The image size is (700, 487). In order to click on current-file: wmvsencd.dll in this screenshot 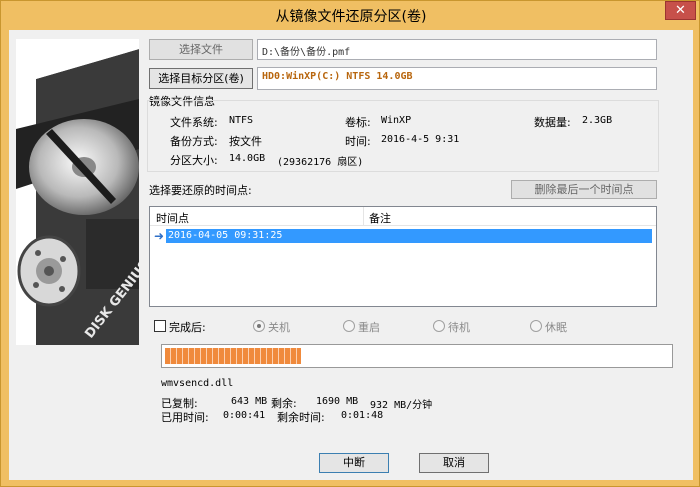, I will do `click(197, 383)`.